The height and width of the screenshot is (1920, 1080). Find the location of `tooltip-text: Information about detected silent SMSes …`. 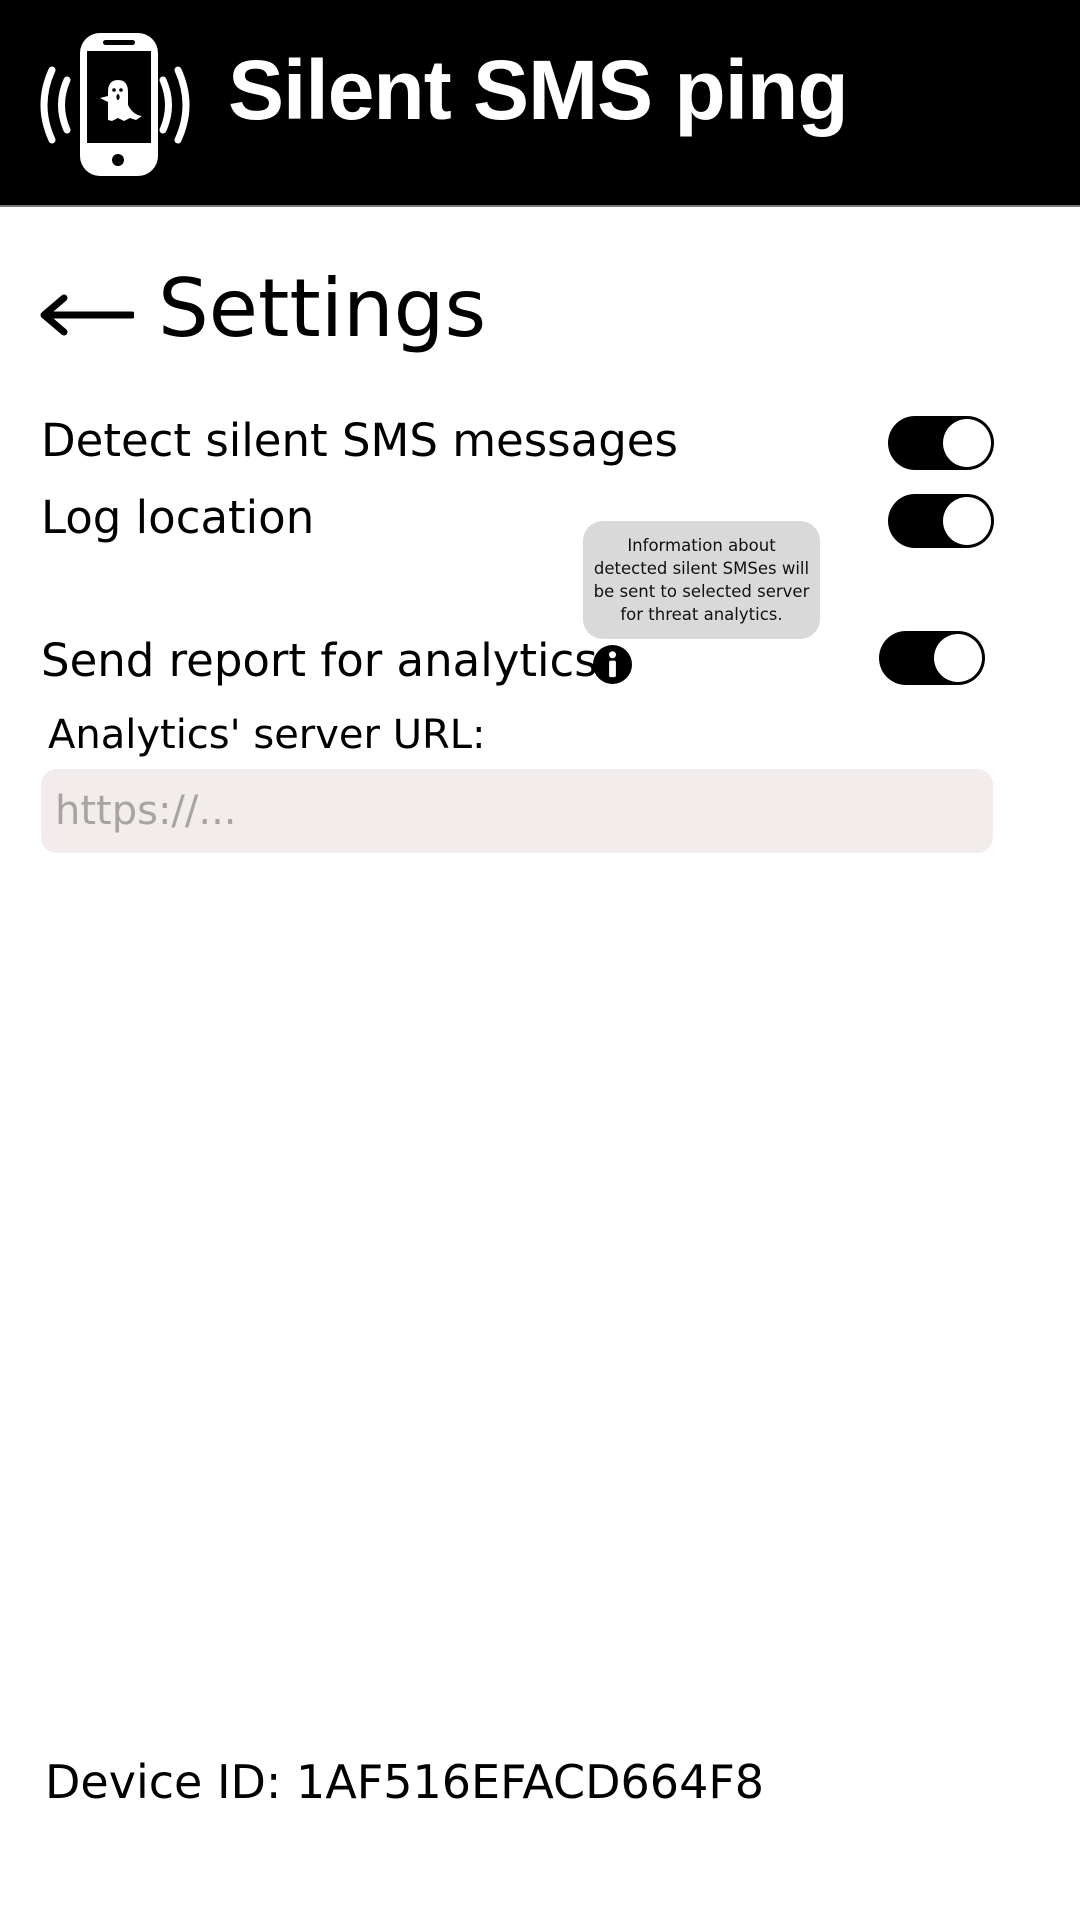

tooltip-text: Information about detected silent SMSes … is located at coordinates (701, 580).